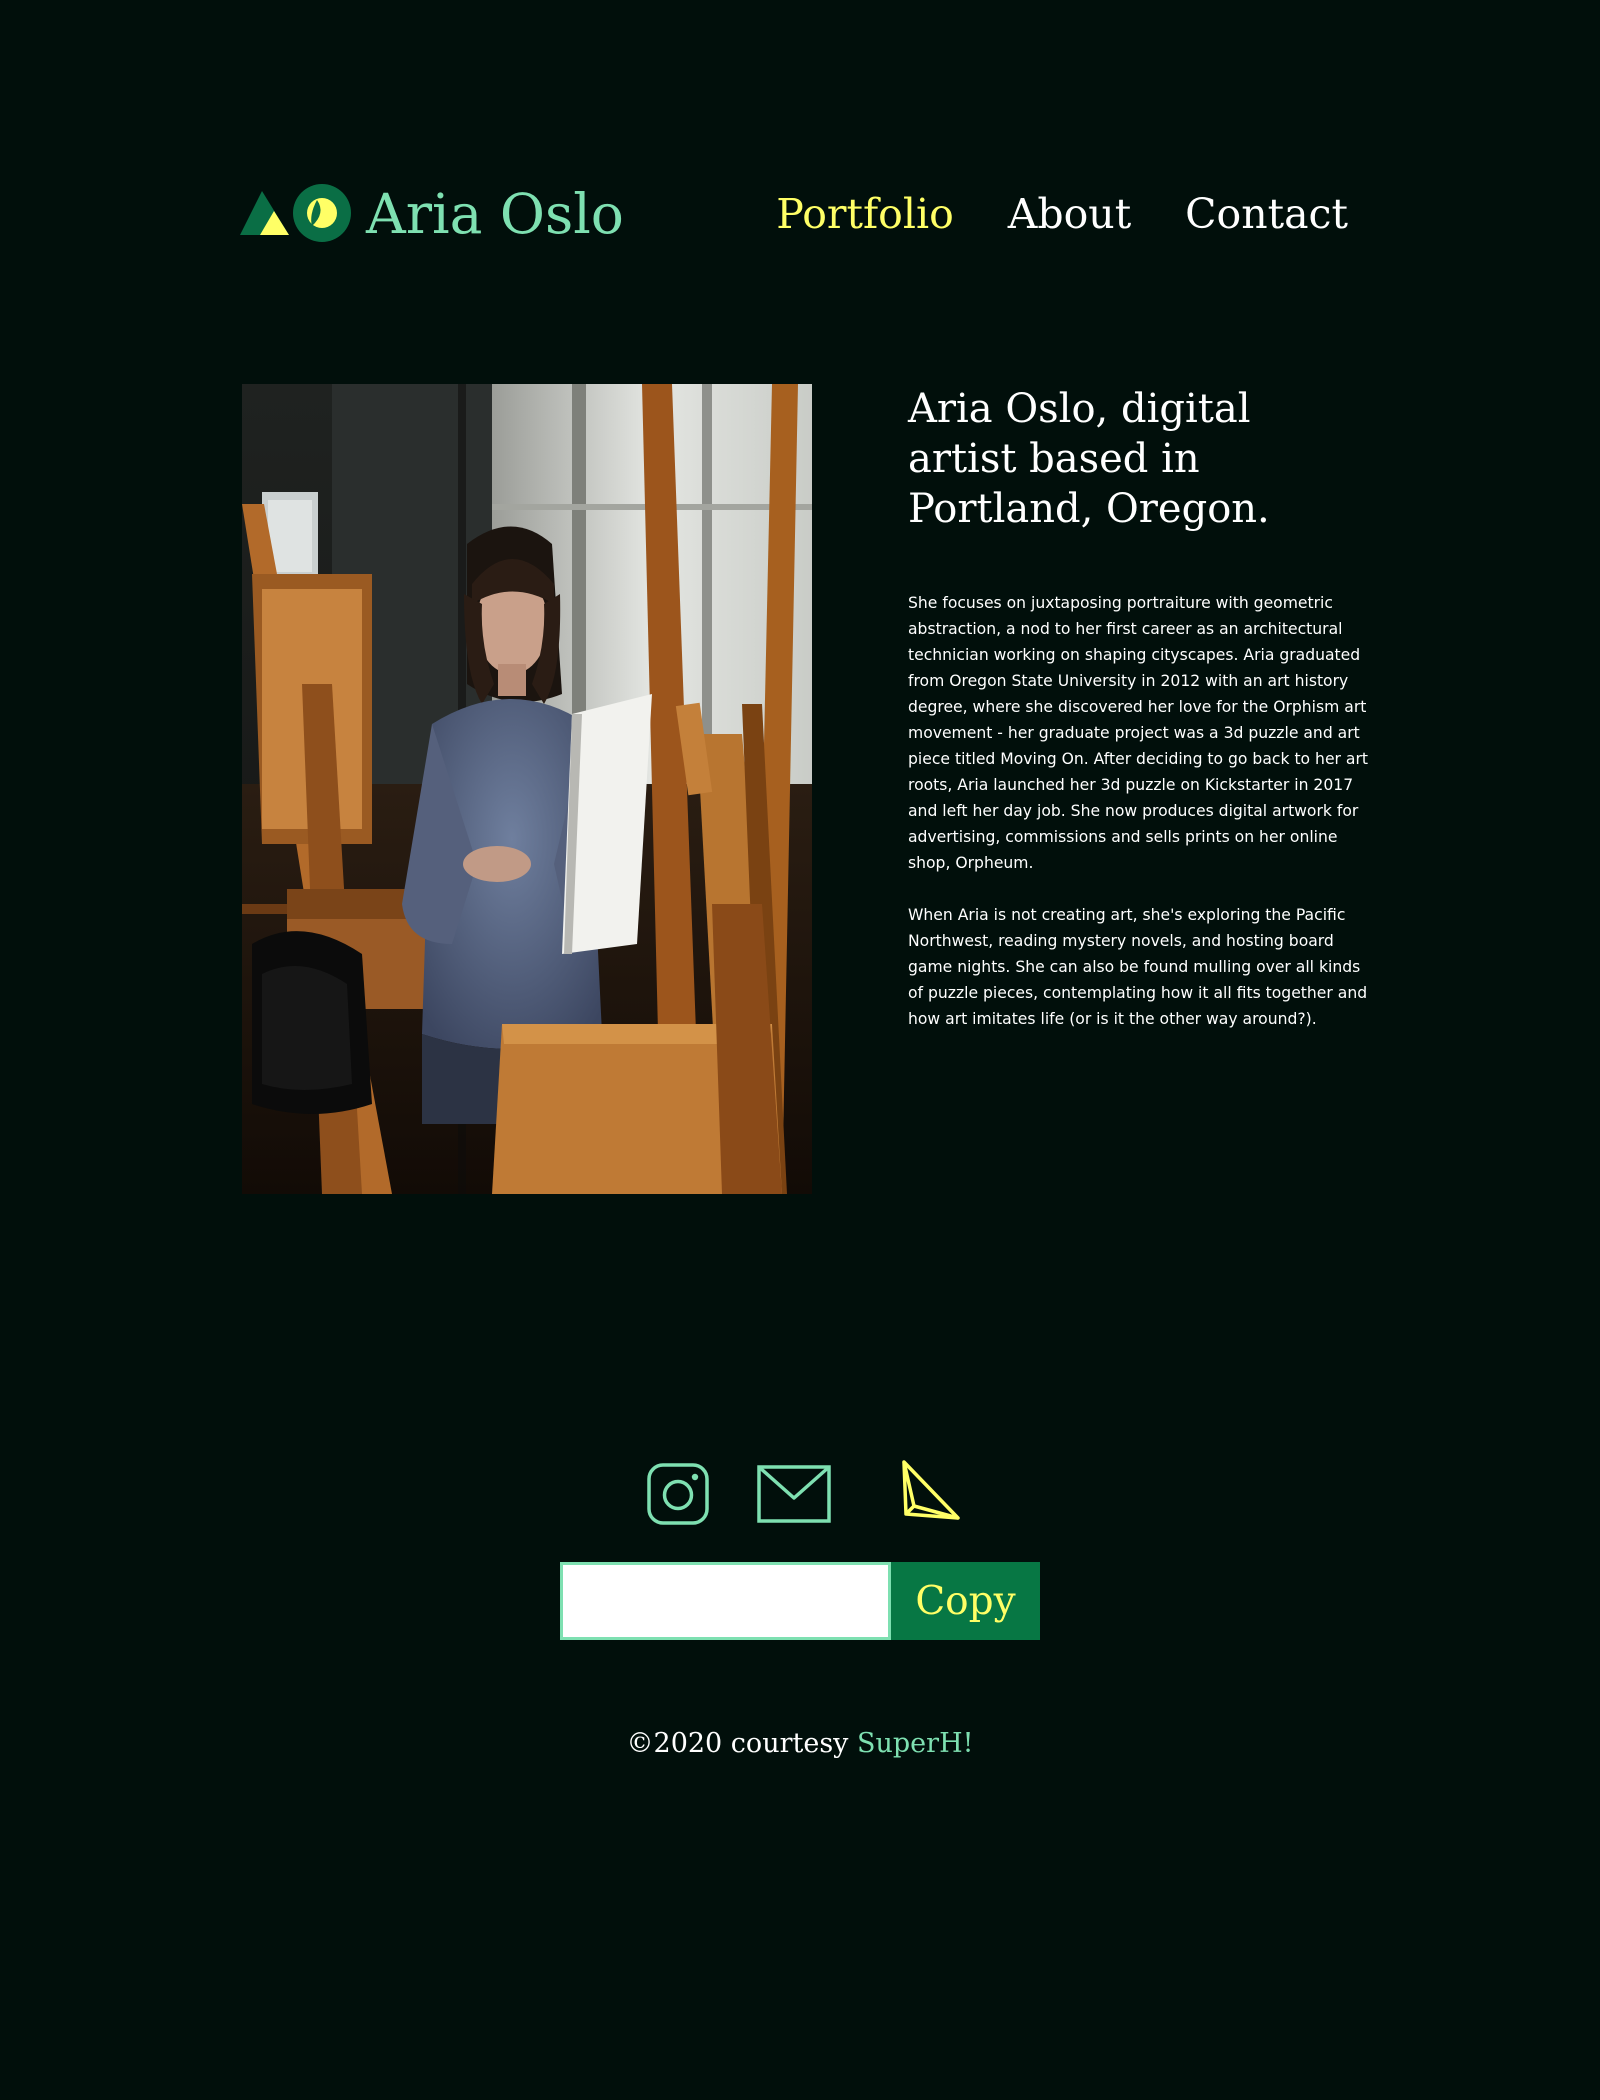 This screenshot has width=1600, height=2100. I want to click on portrait-photo, so click(527, 789).